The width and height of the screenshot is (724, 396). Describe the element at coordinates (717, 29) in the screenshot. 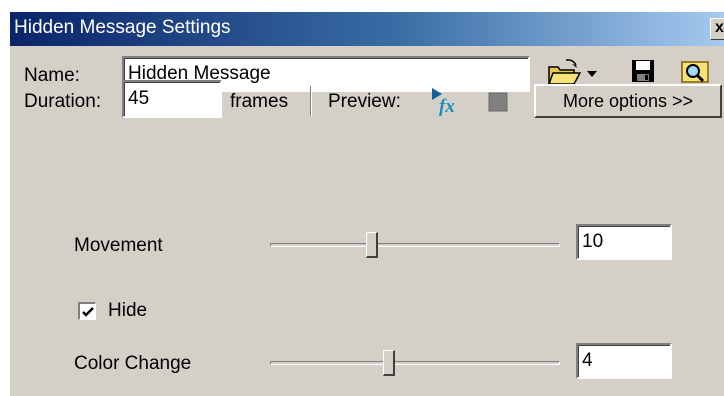

I see `close-button: x` at that location.